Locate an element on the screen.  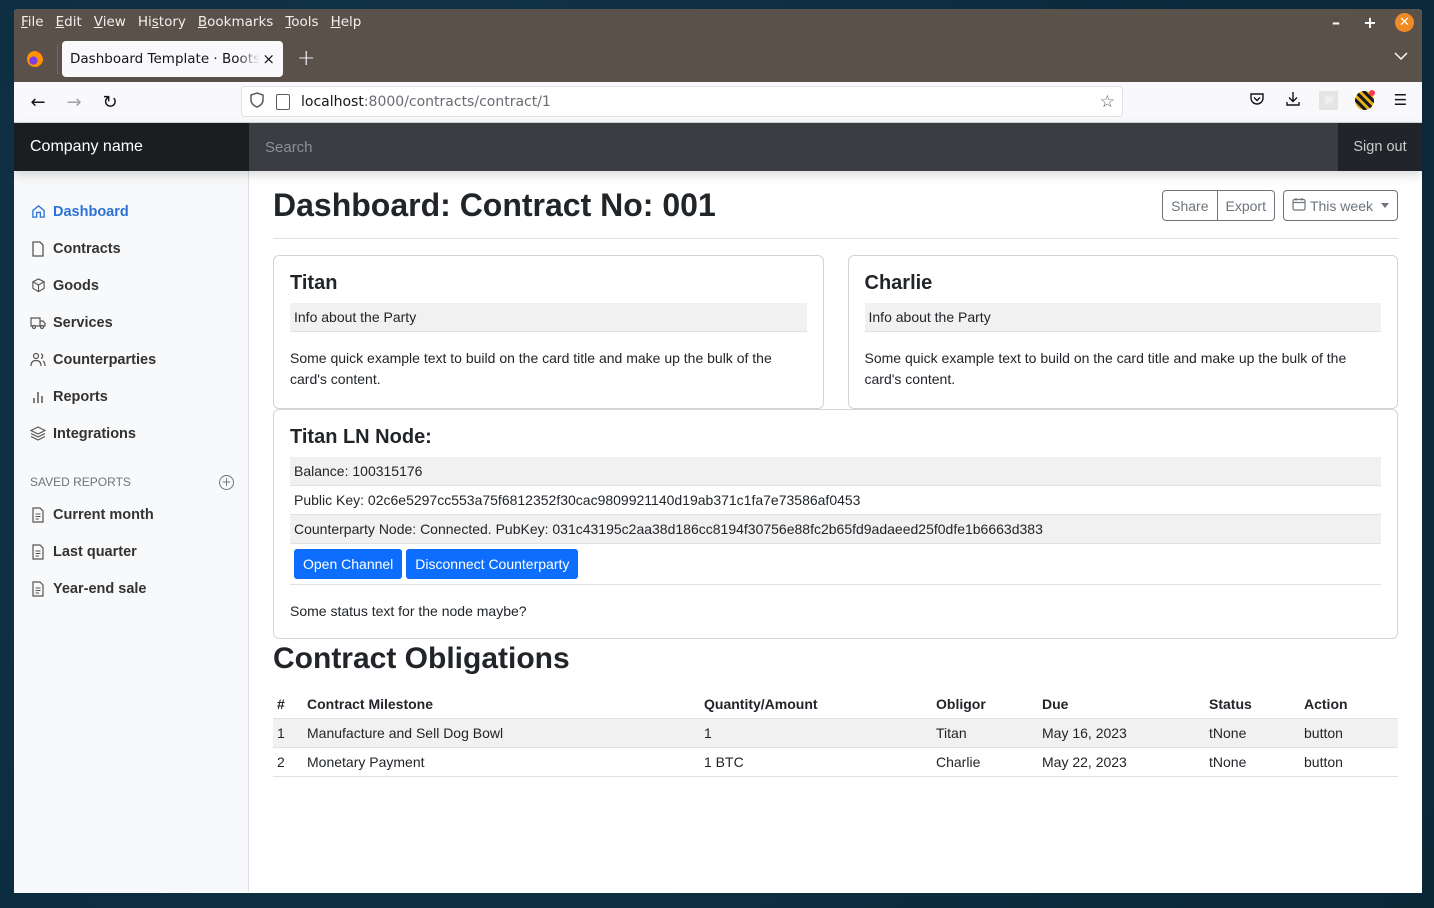
period-label: This week is located at coordinates (1341, 205).